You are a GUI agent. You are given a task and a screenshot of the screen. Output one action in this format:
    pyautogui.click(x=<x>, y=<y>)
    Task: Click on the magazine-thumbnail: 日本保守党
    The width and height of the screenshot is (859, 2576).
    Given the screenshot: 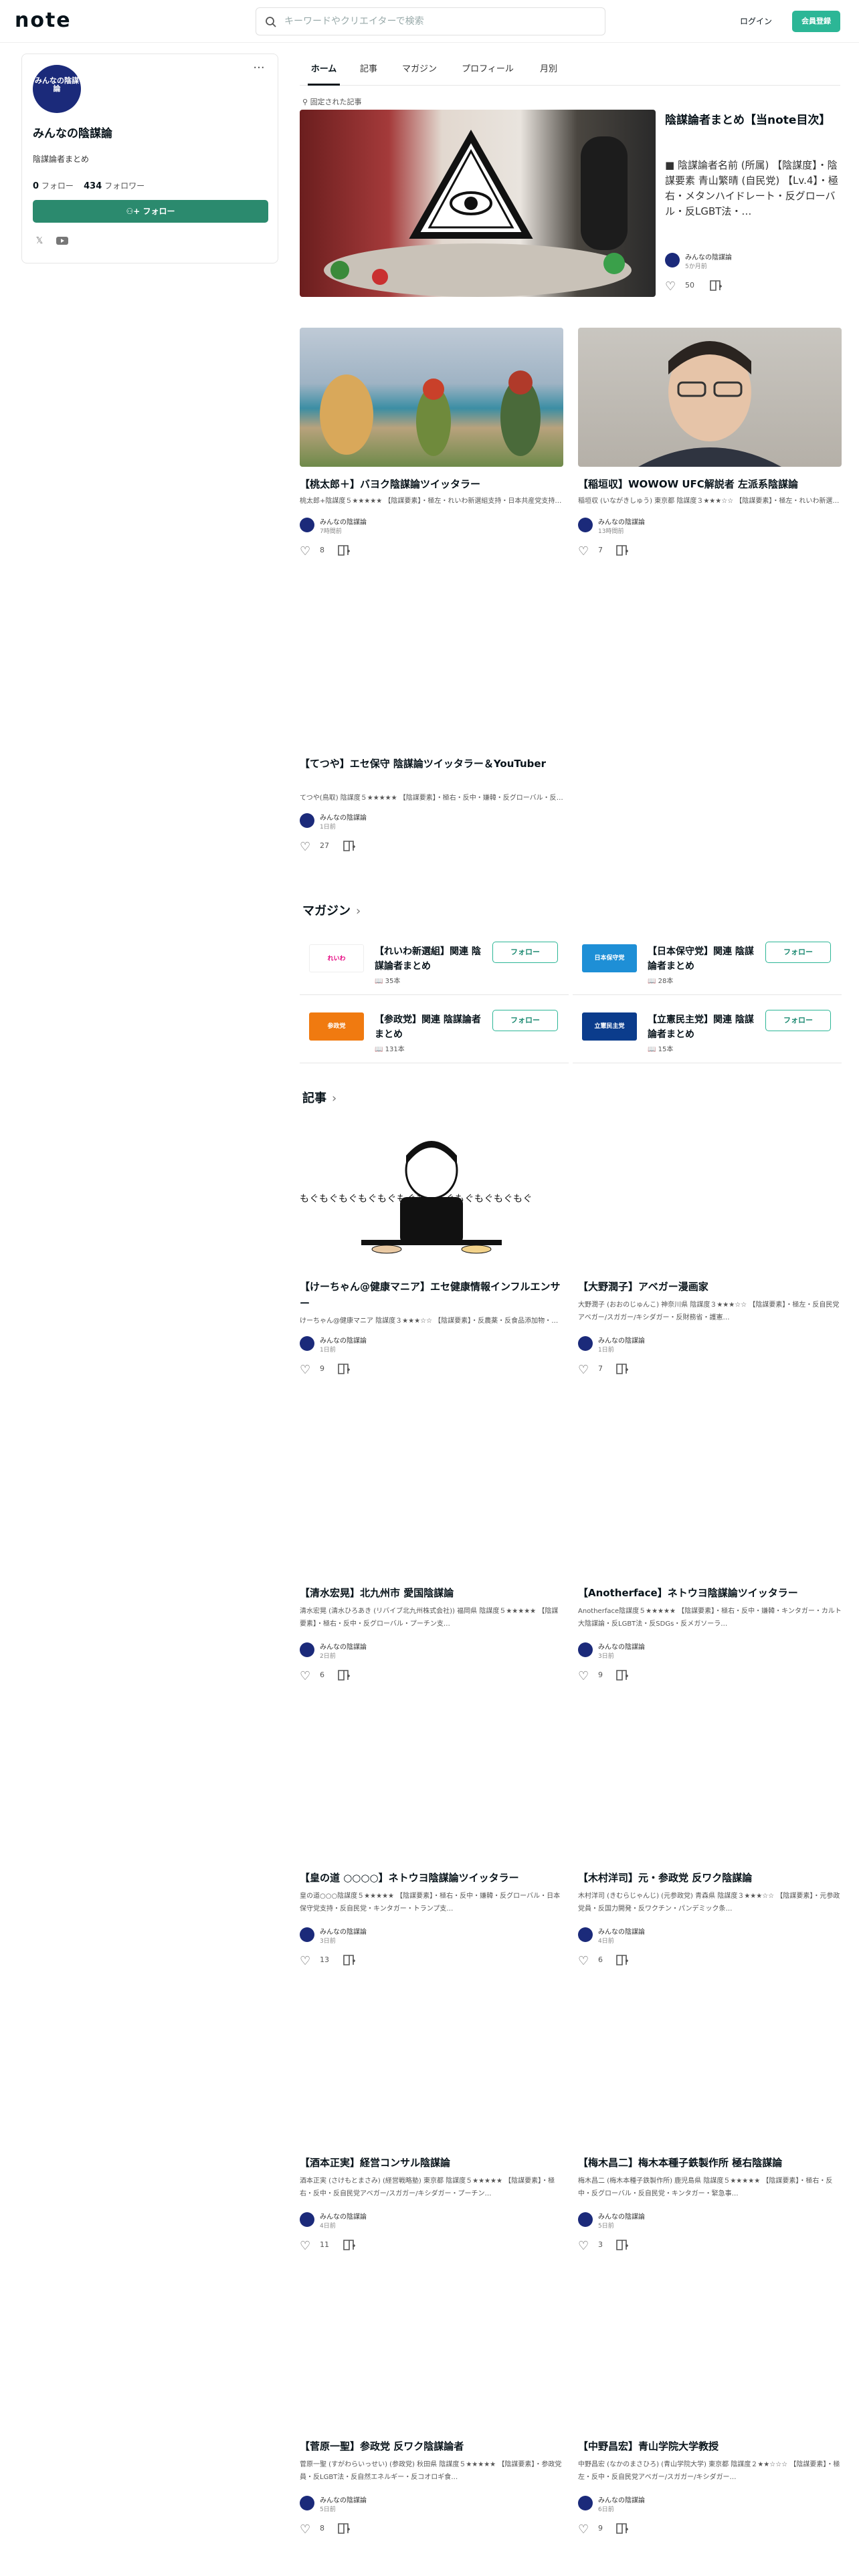 What is the action you would take?
    pyautogui.click(x=609, y=958)
    